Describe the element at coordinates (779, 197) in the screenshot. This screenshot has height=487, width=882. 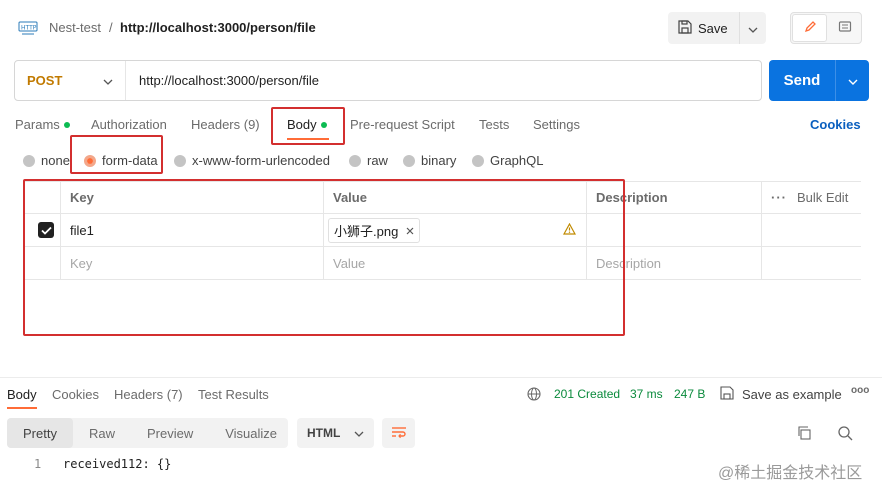
I see `more-icon: ···` at that location.